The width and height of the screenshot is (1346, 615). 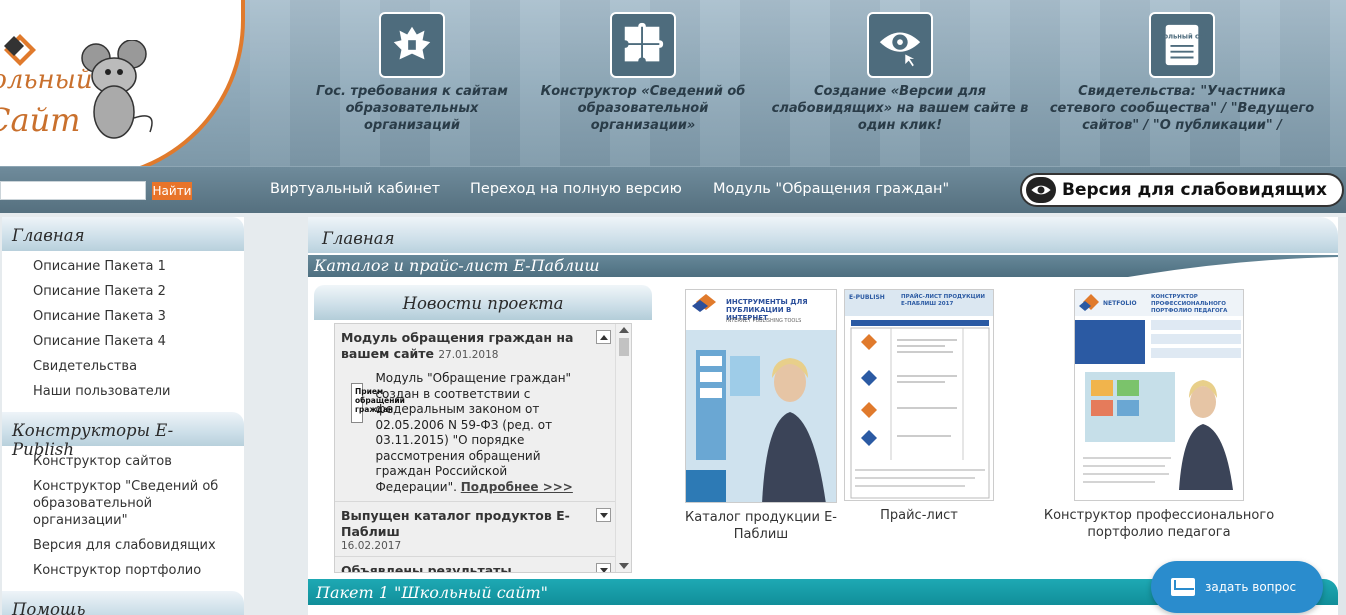 I want to click on scroll-thumb, so click(x=624, y=347).